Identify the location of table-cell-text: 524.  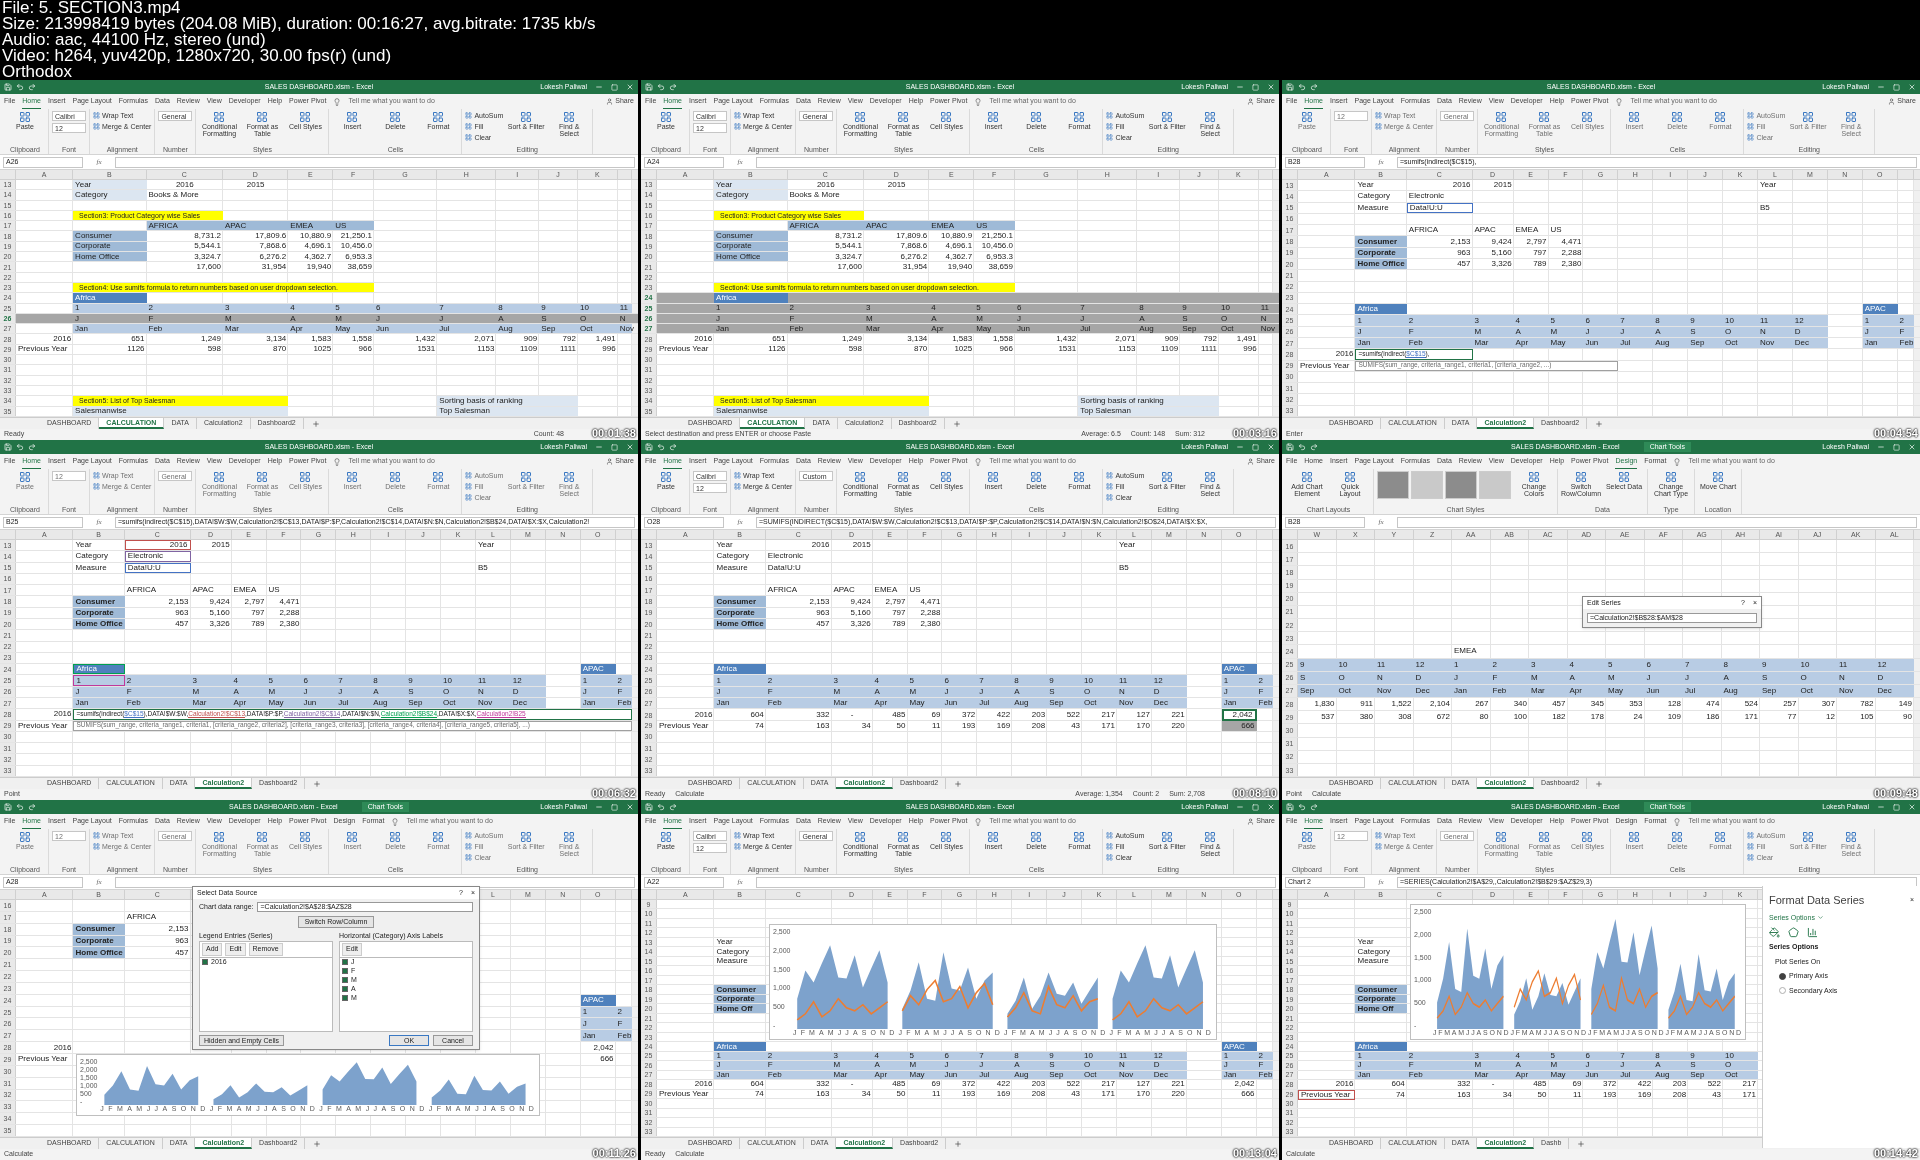
(1751, 704).